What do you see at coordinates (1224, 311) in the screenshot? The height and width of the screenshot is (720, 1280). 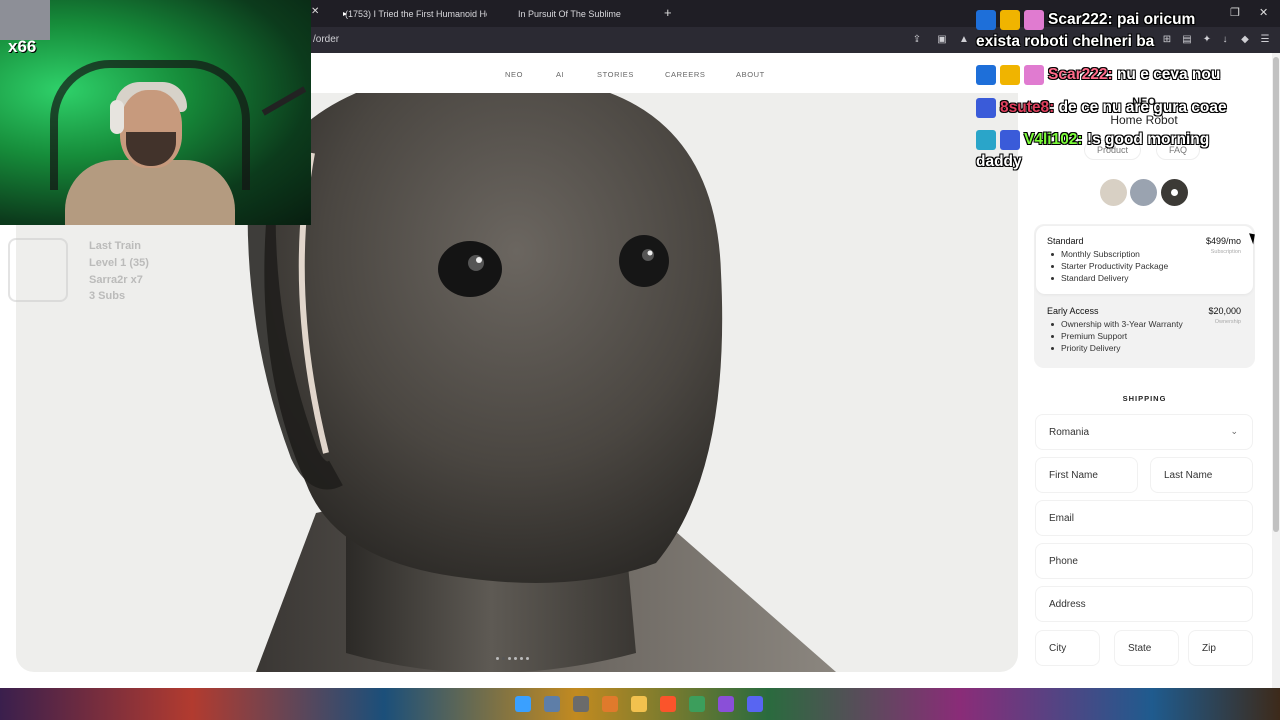 I see `plan-price: $20,000` at bounding box center [1224, 311].